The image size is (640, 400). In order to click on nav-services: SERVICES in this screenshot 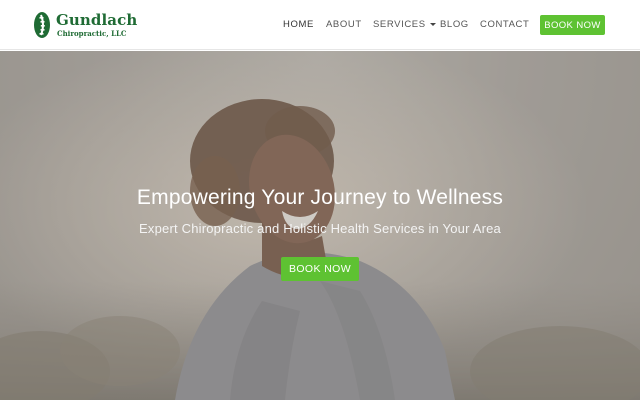, I will do `click(404, 24)`.